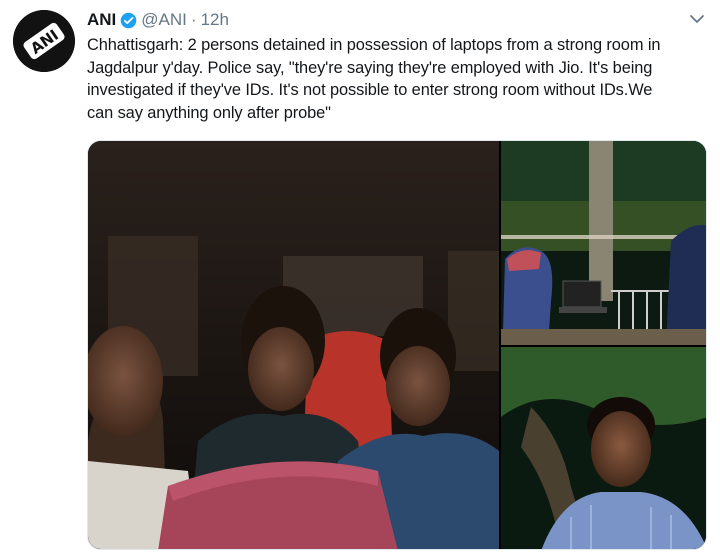  Describe the element at coordinates (164, 20) in the screenshot. I see `author-handle: @ANI` at that location.